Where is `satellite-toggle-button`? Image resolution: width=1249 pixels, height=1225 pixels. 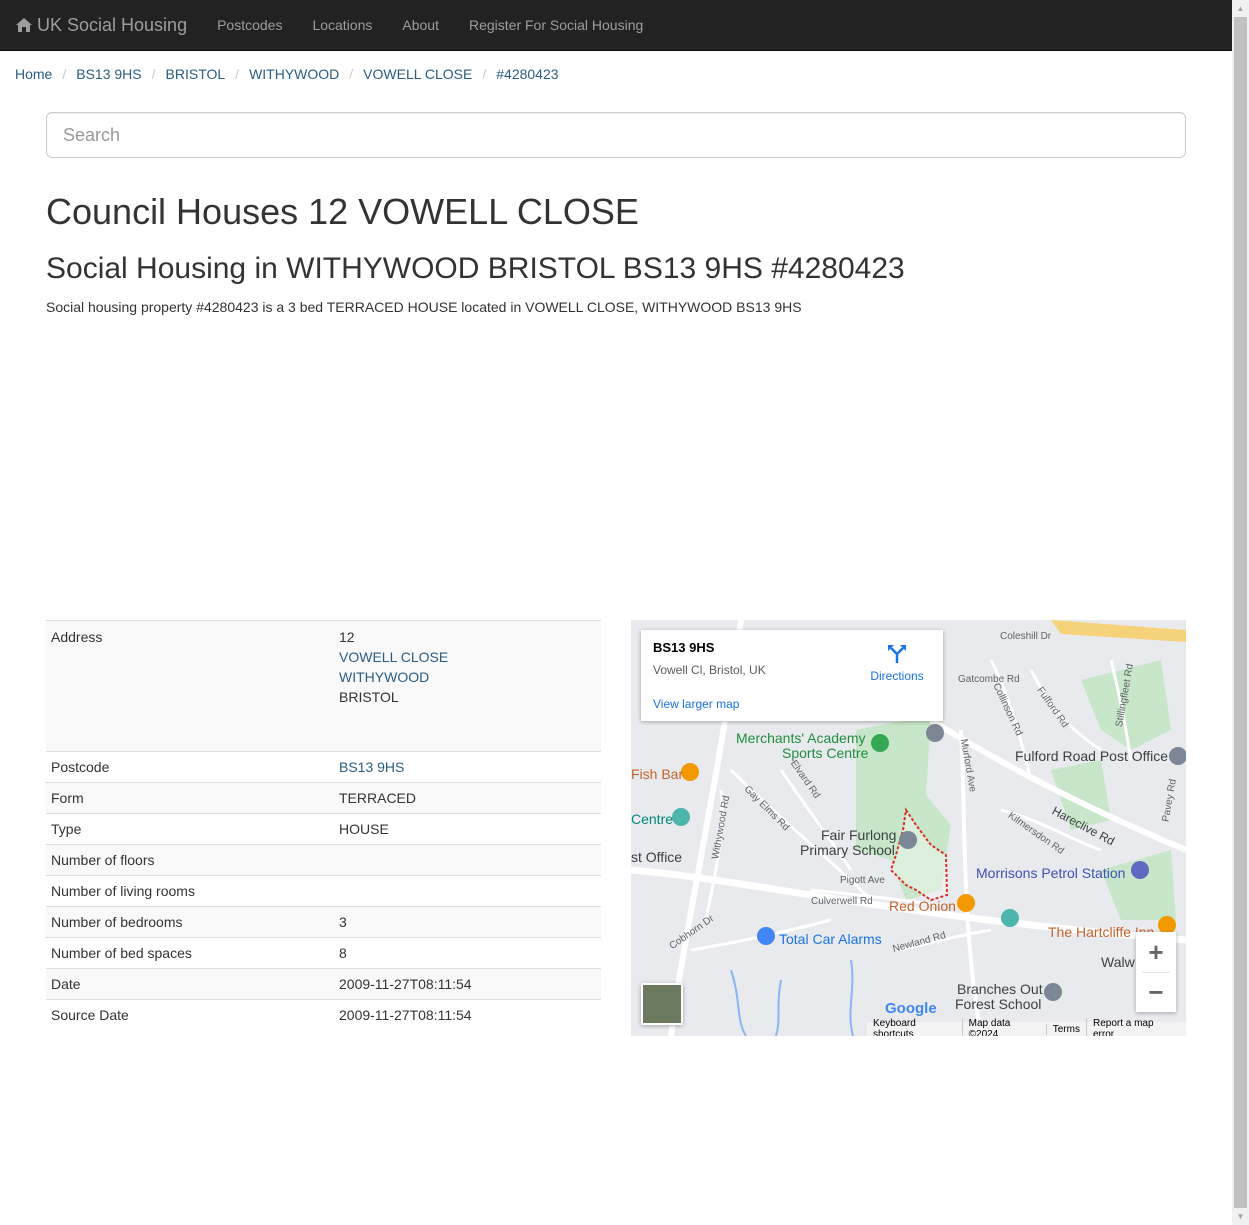 satellite-toggle-button is located at coordinates (662, 1004).